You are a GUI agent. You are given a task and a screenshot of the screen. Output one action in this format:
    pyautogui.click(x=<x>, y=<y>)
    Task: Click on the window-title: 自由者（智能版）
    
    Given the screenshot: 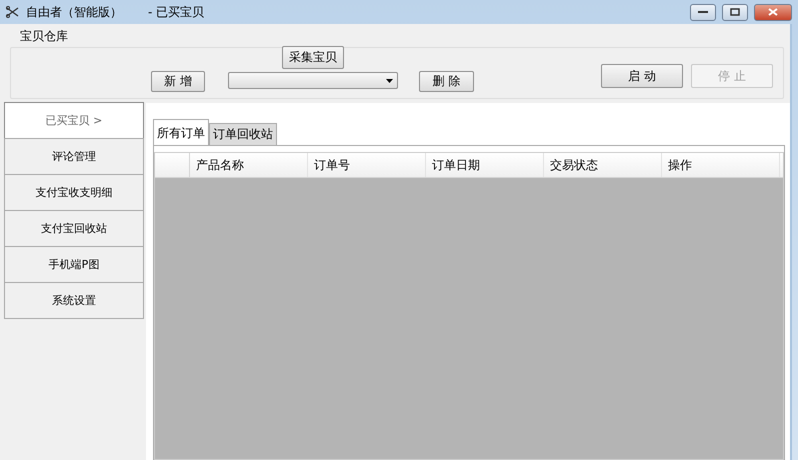 What is the action you would take?
    pyautogui.click(x=74, y=12)
    